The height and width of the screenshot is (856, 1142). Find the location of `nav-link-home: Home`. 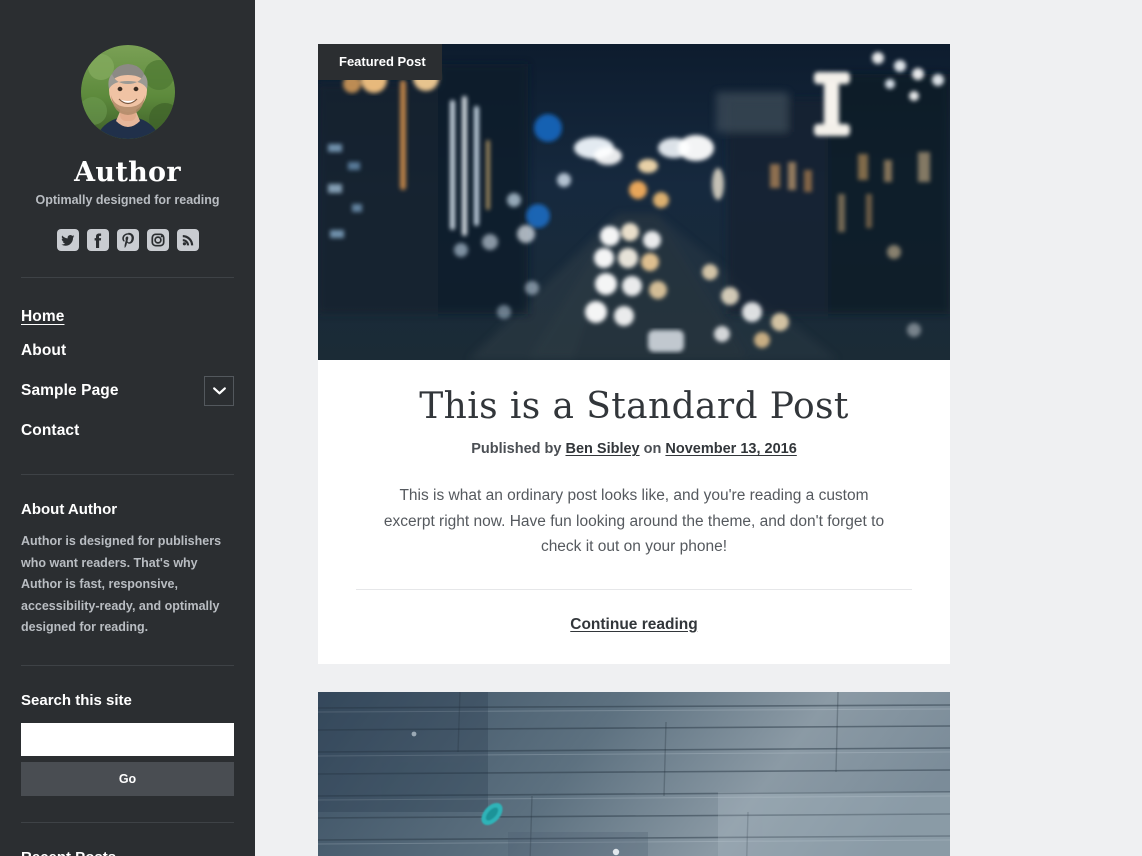

nav-link-home: Home is located at coordinates (42, 317).